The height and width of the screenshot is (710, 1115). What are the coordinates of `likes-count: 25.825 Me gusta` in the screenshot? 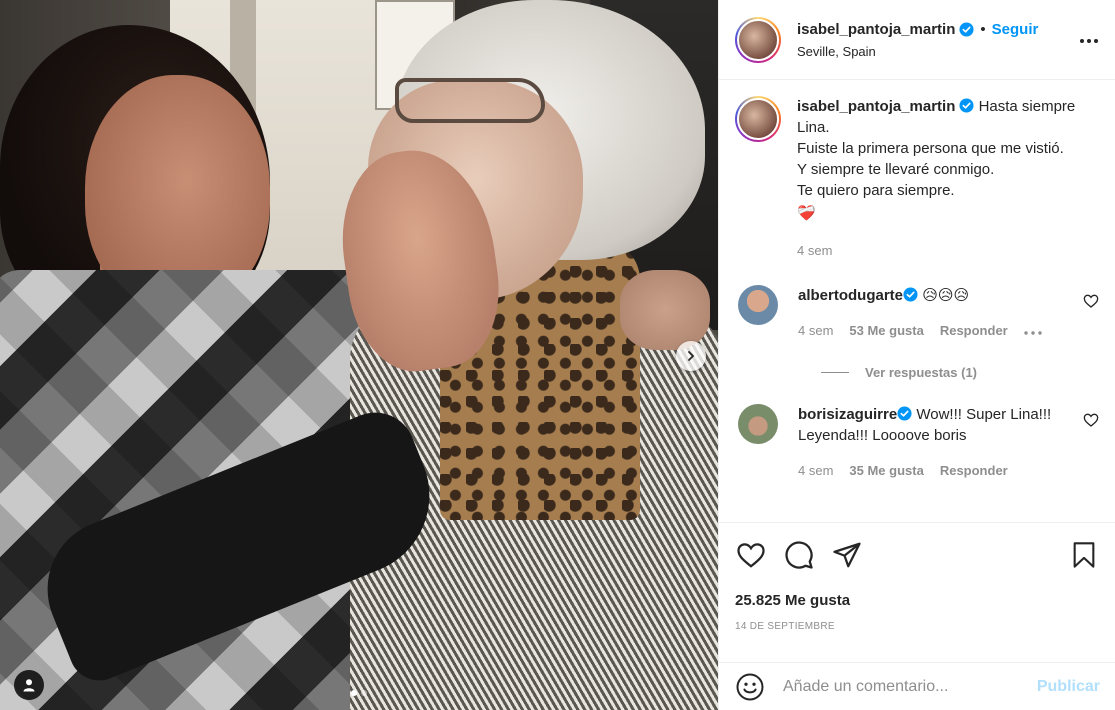 It's located at (917, 600).